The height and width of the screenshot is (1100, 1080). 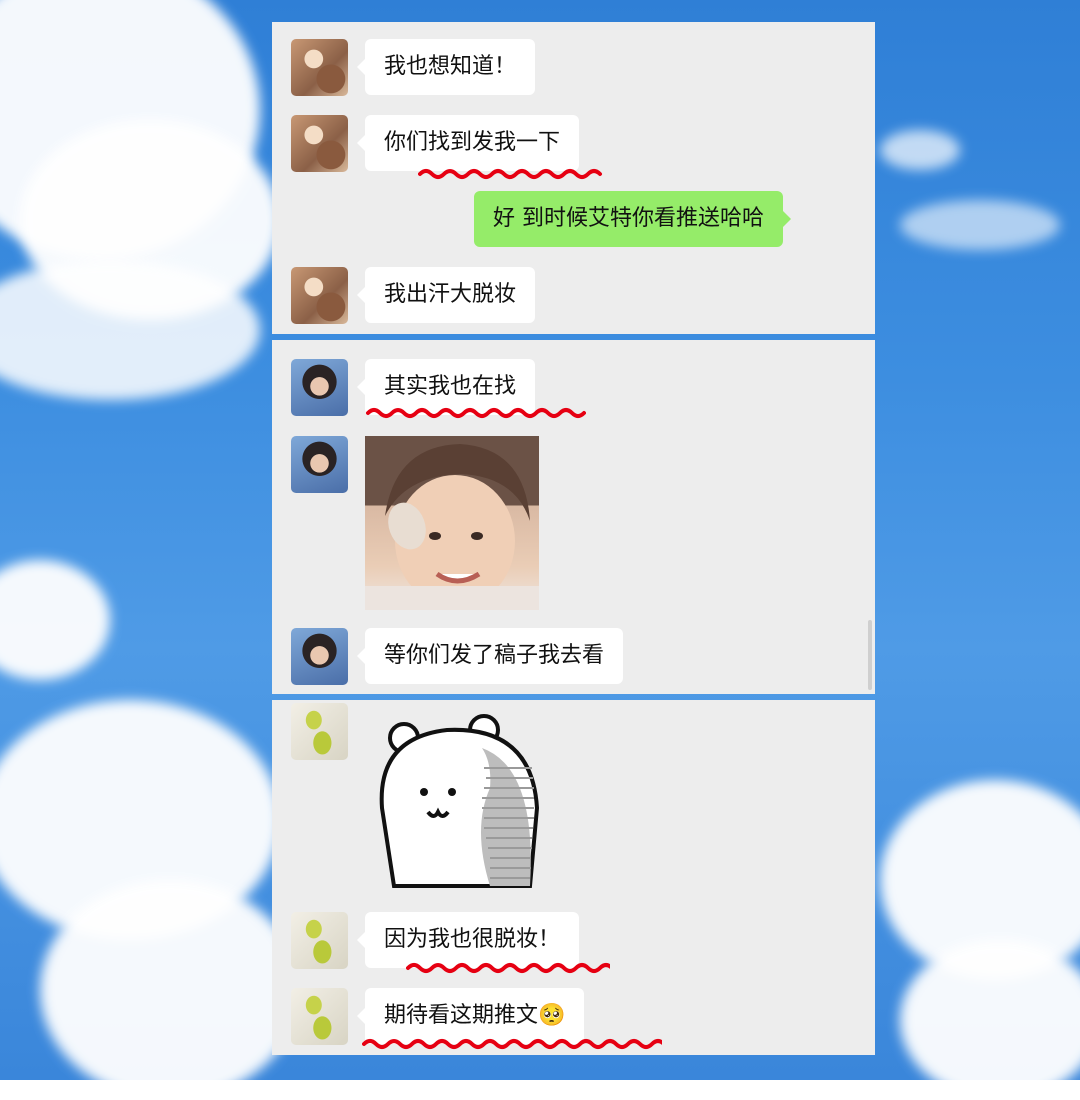 I want to click on message-bubble: 期待看这期推文🥺, so click(x=470, y=1016).